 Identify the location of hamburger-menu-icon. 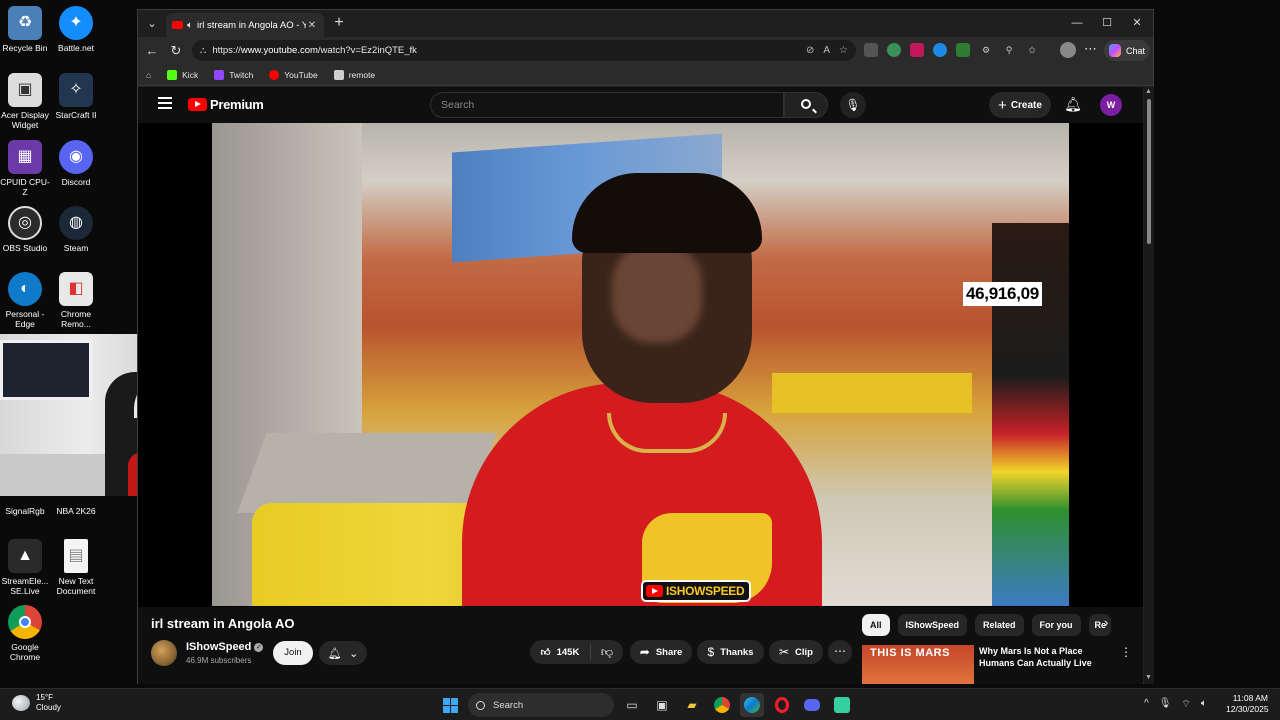
(165, 103).